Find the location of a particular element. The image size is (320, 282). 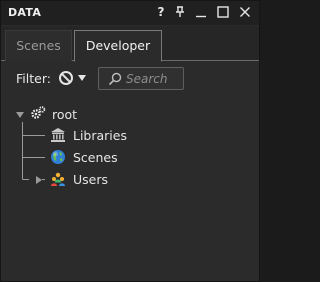

filter-dropdown-button is located at coordinates (75, 78).